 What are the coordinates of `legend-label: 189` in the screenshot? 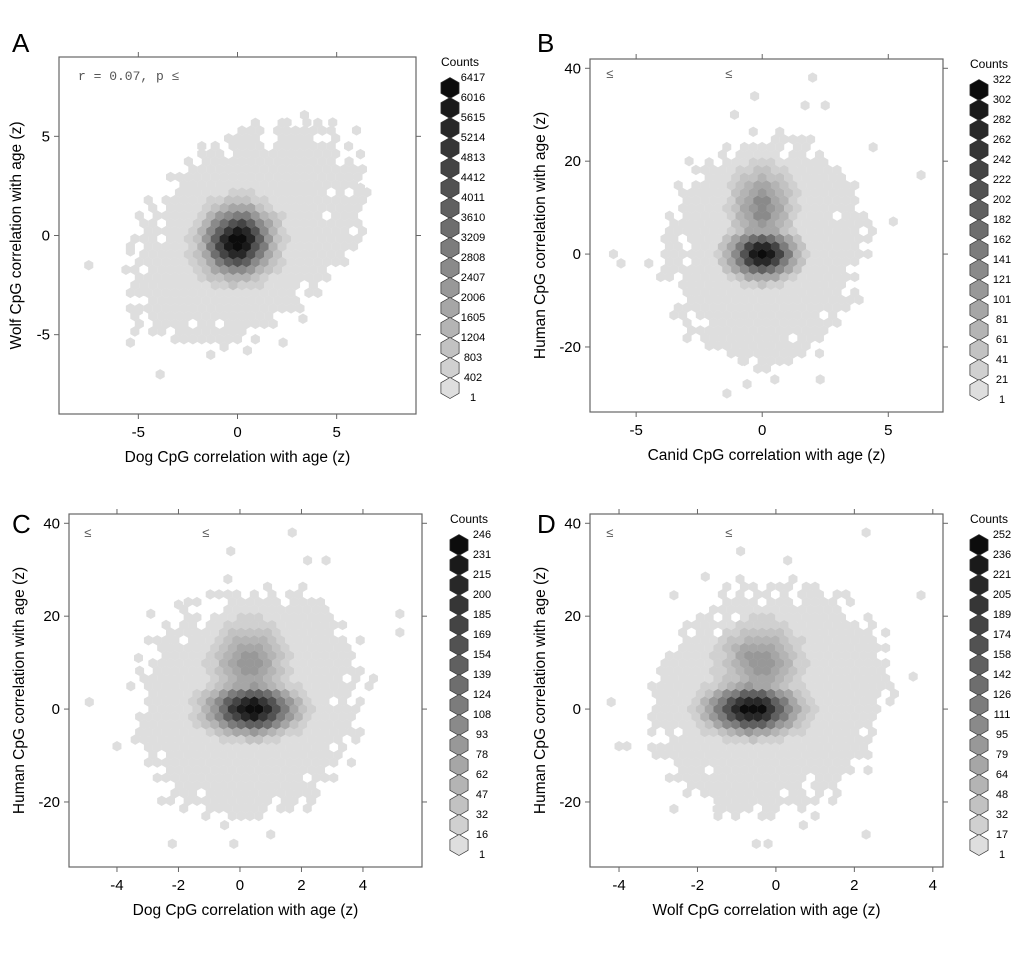 It's located at (1002, 615).